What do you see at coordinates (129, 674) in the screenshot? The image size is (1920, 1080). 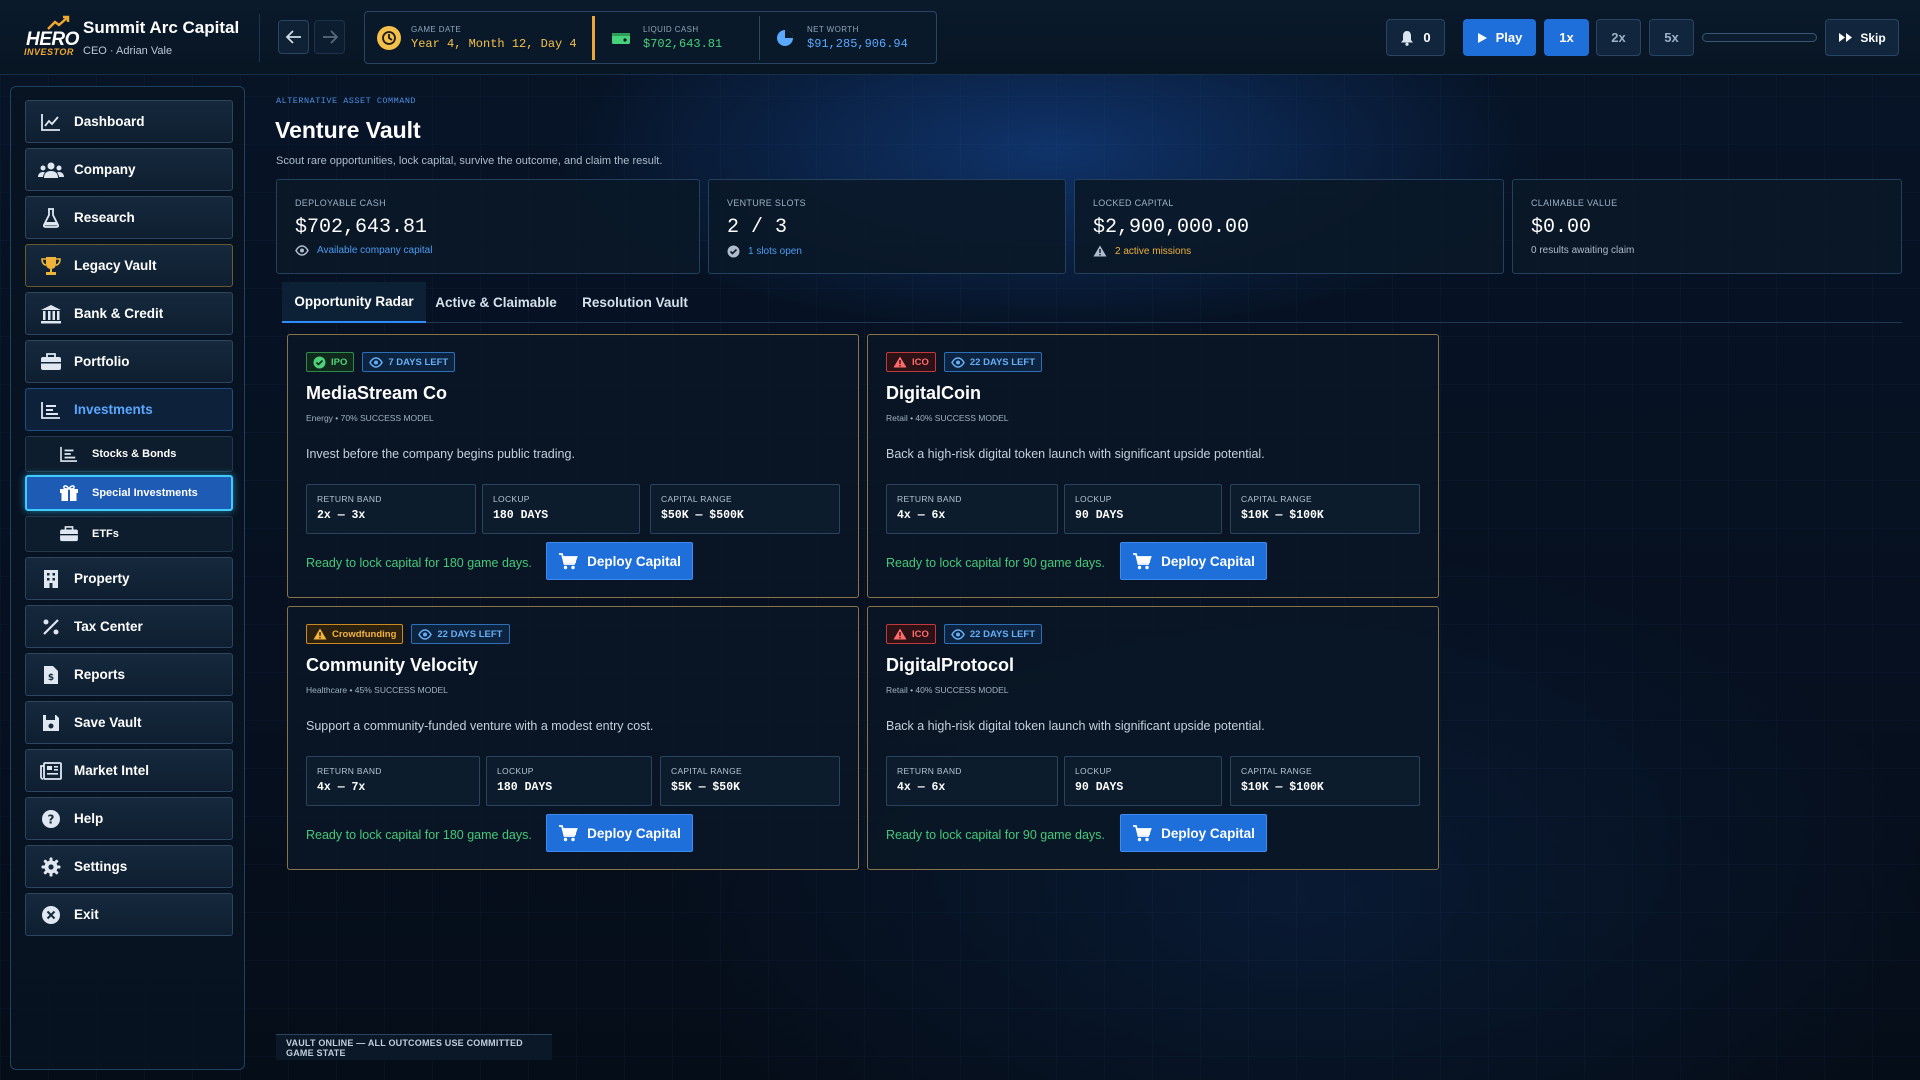 I see `sidebar-item-reports: $ Reports` at bounding box center [129, 674].